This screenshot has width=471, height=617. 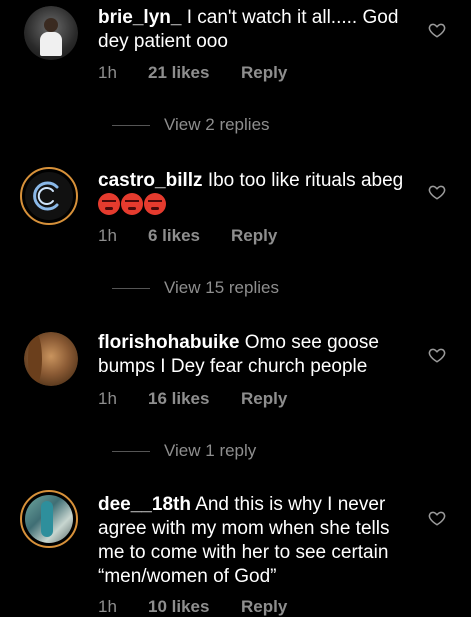 What do you see at coordinates (210, 450) in the screenshot?
I see `view-replies-label: View 1 reply` at bounding box center [210, 450].